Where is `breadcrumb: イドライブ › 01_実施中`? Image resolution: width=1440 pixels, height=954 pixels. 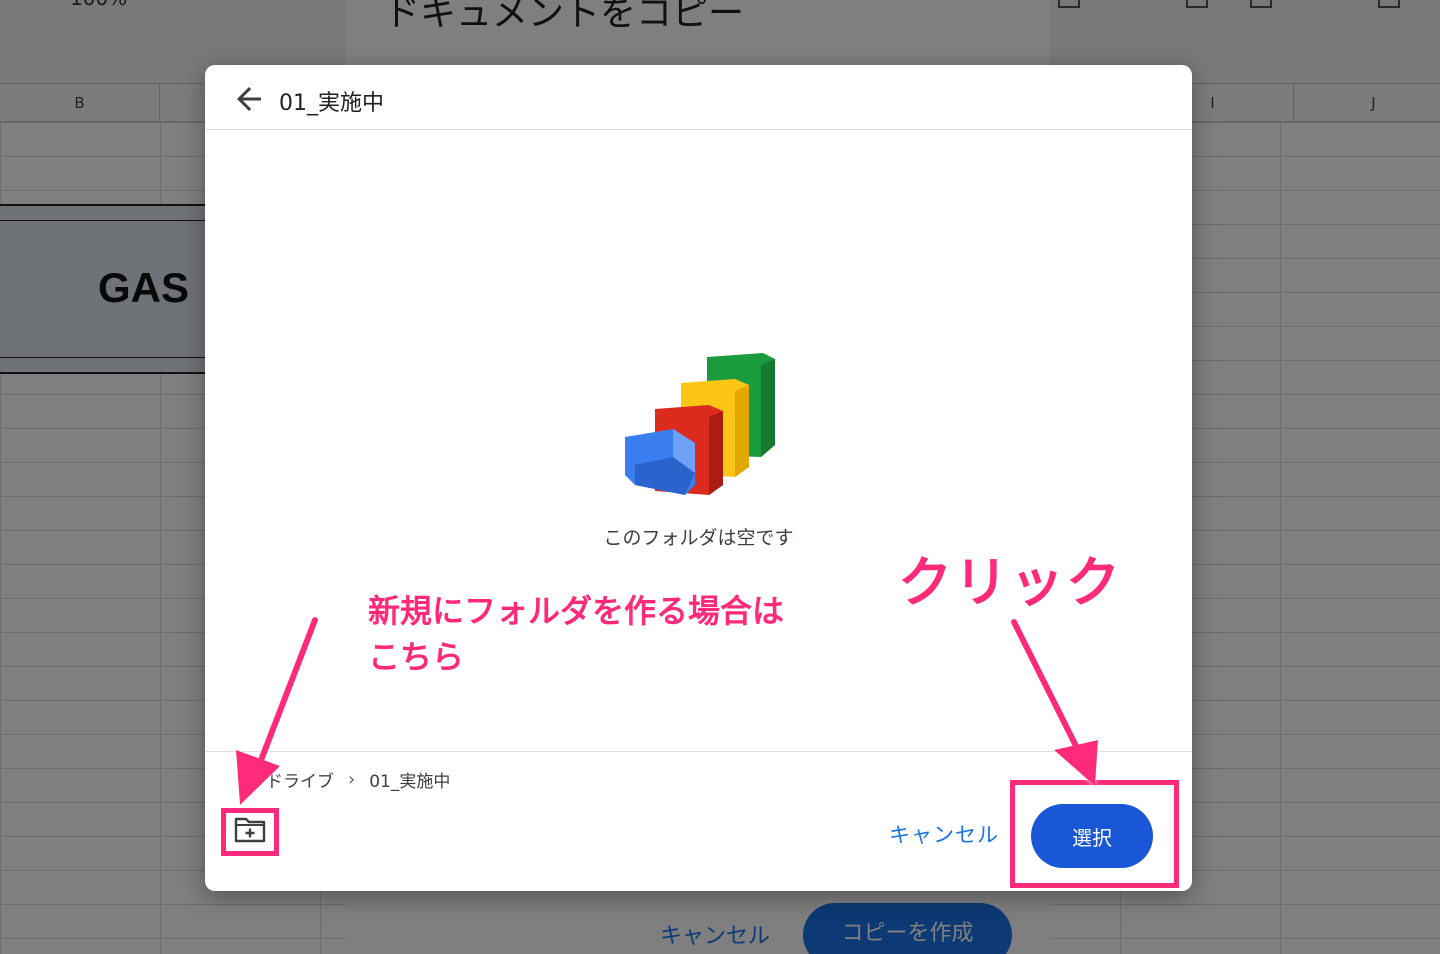 breadcrumb: イドライブ › 01_実施中 is located at coordinates (349, 779).